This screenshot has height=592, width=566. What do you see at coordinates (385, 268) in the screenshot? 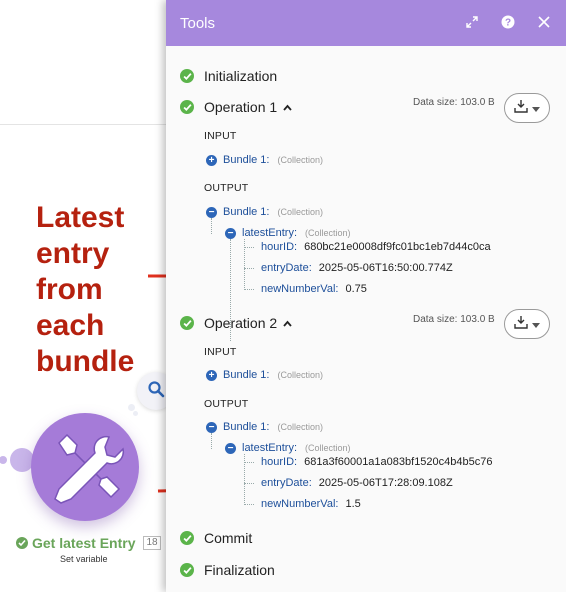
I see `field-value: 2025-05-06T16:50:00.774Z` at bounding box center [385, 268].